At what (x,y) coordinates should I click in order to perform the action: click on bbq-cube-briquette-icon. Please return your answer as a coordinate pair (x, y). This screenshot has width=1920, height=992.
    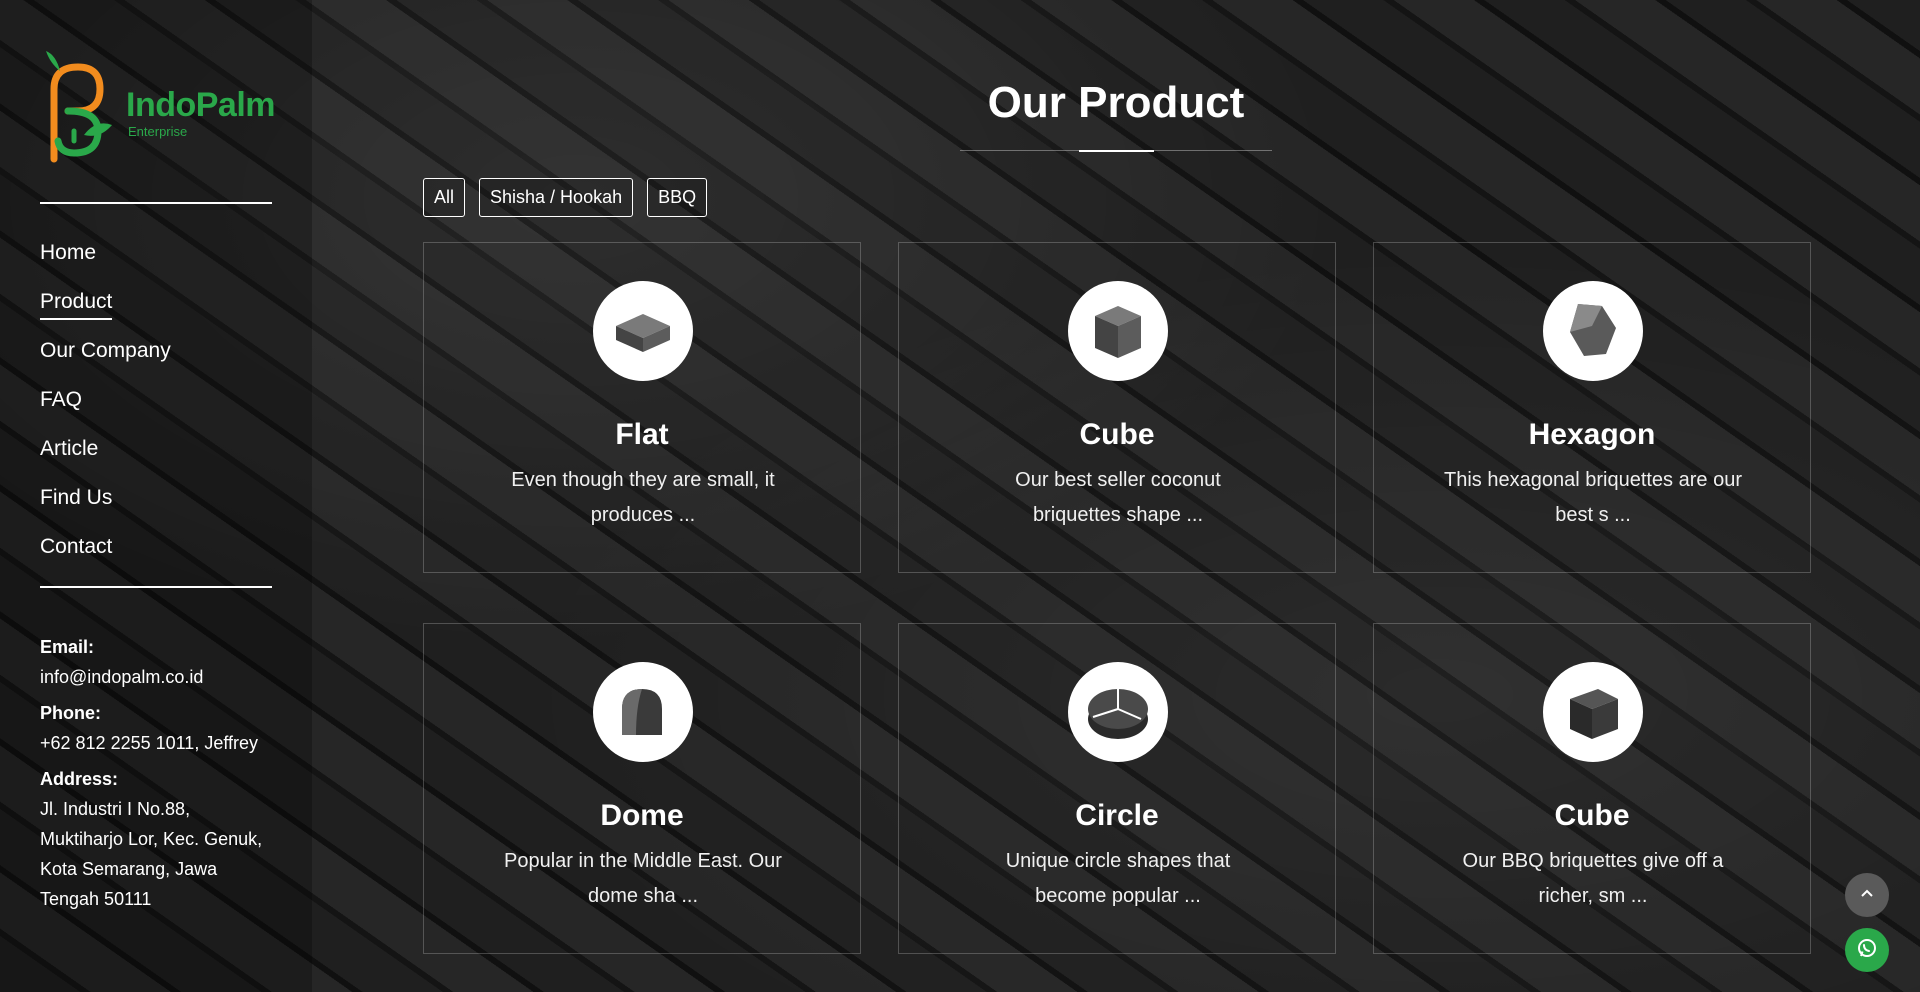
    Looking at the image, I should click on (1593, 712).